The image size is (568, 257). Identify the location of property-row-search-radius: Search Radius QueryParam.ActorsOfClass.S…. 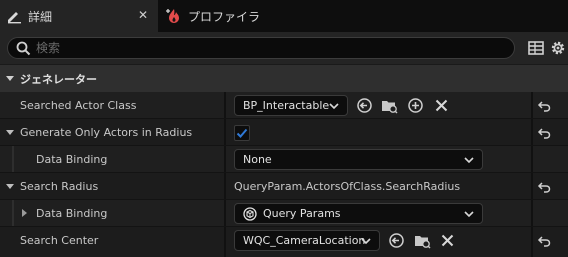
(284, 186).